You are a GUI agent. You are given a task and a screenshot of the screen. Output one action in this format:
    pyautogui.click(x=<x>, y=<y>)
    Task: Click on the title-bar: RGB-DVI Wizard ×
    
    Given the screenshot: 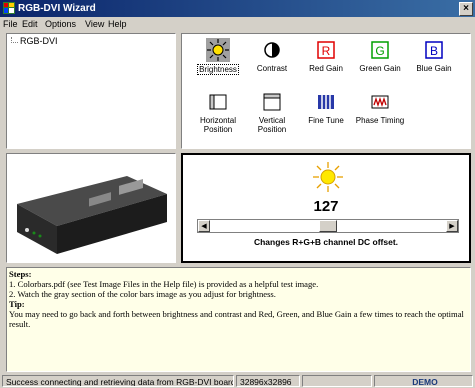 What is the action you would take?
    pyautogui.click(x=237, y=8)
    